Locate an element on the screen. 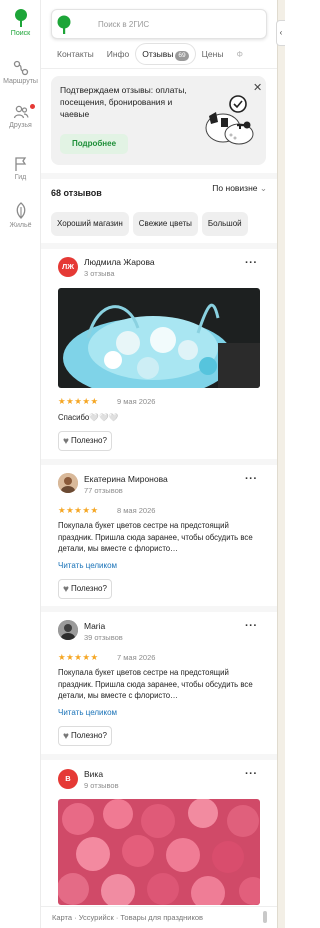 The image size is (320, 928). search-box is located at coordinates (159, 24).